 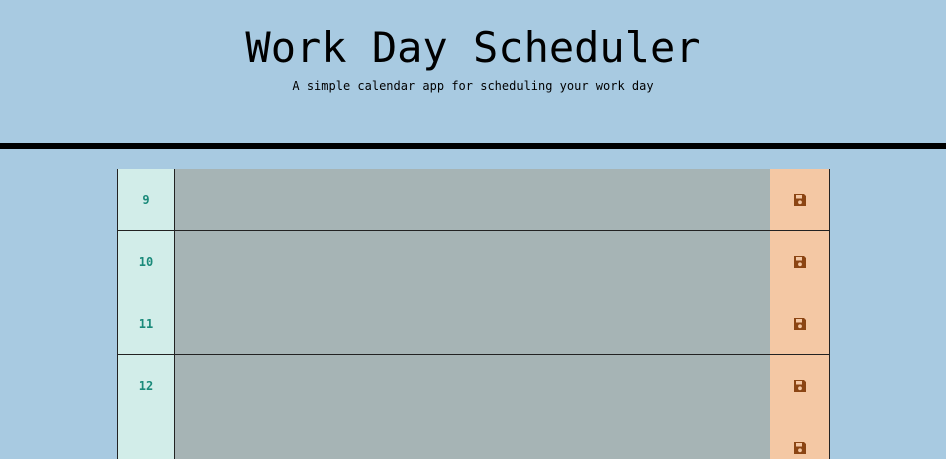 I want to click on hour-label: 12, so click(x=146, y=386).